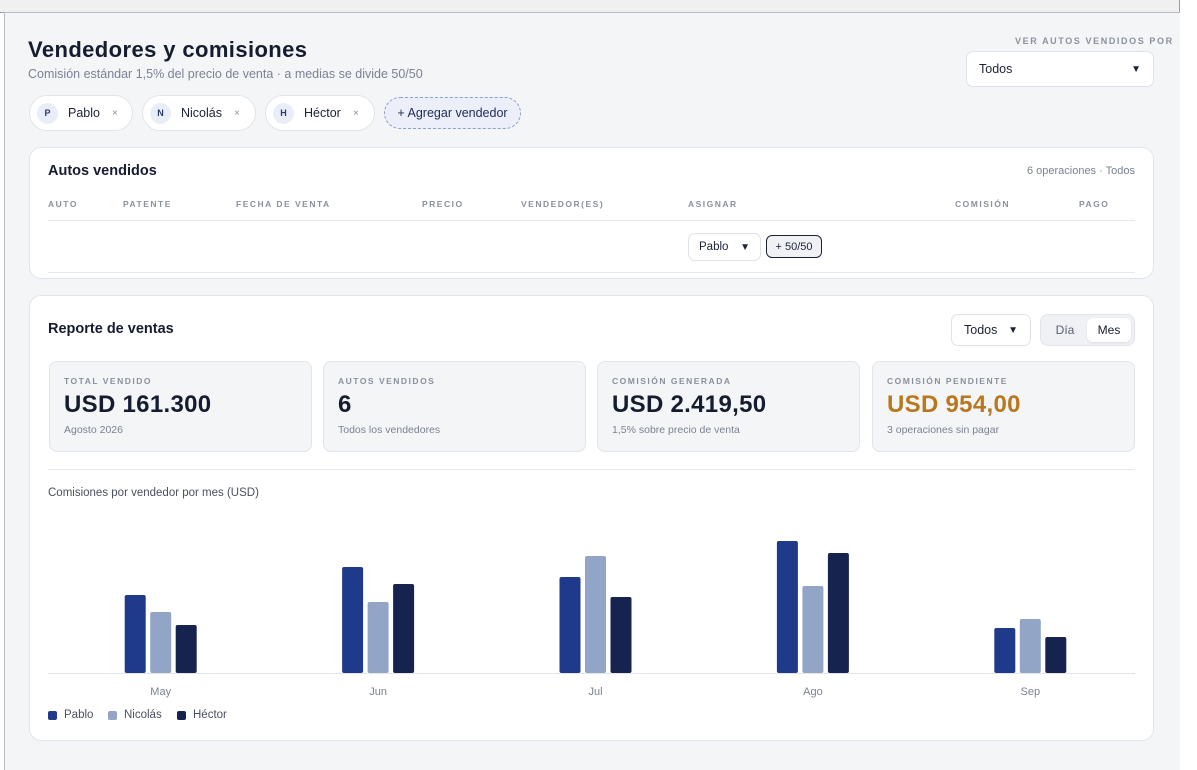  What do you see at coordinates (838, 613) in the screenshot?
I see `bar-héctor-ago` at bounding box center [838, 613].